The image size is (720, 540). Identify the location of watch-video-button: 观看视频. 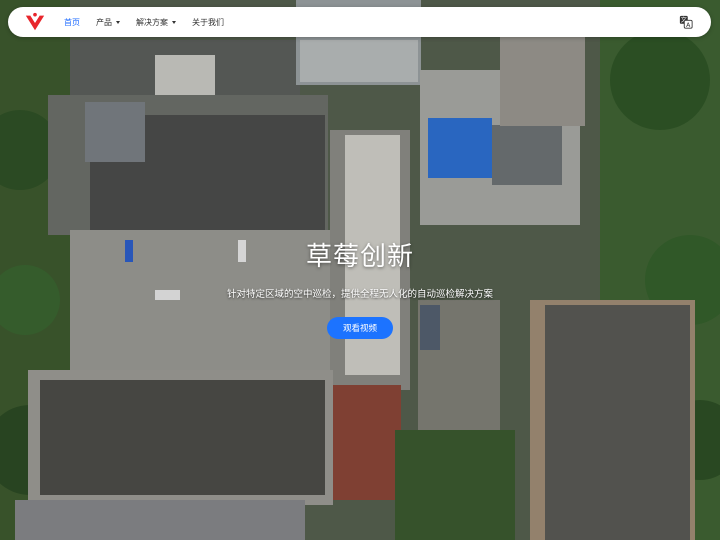
(359, 328).